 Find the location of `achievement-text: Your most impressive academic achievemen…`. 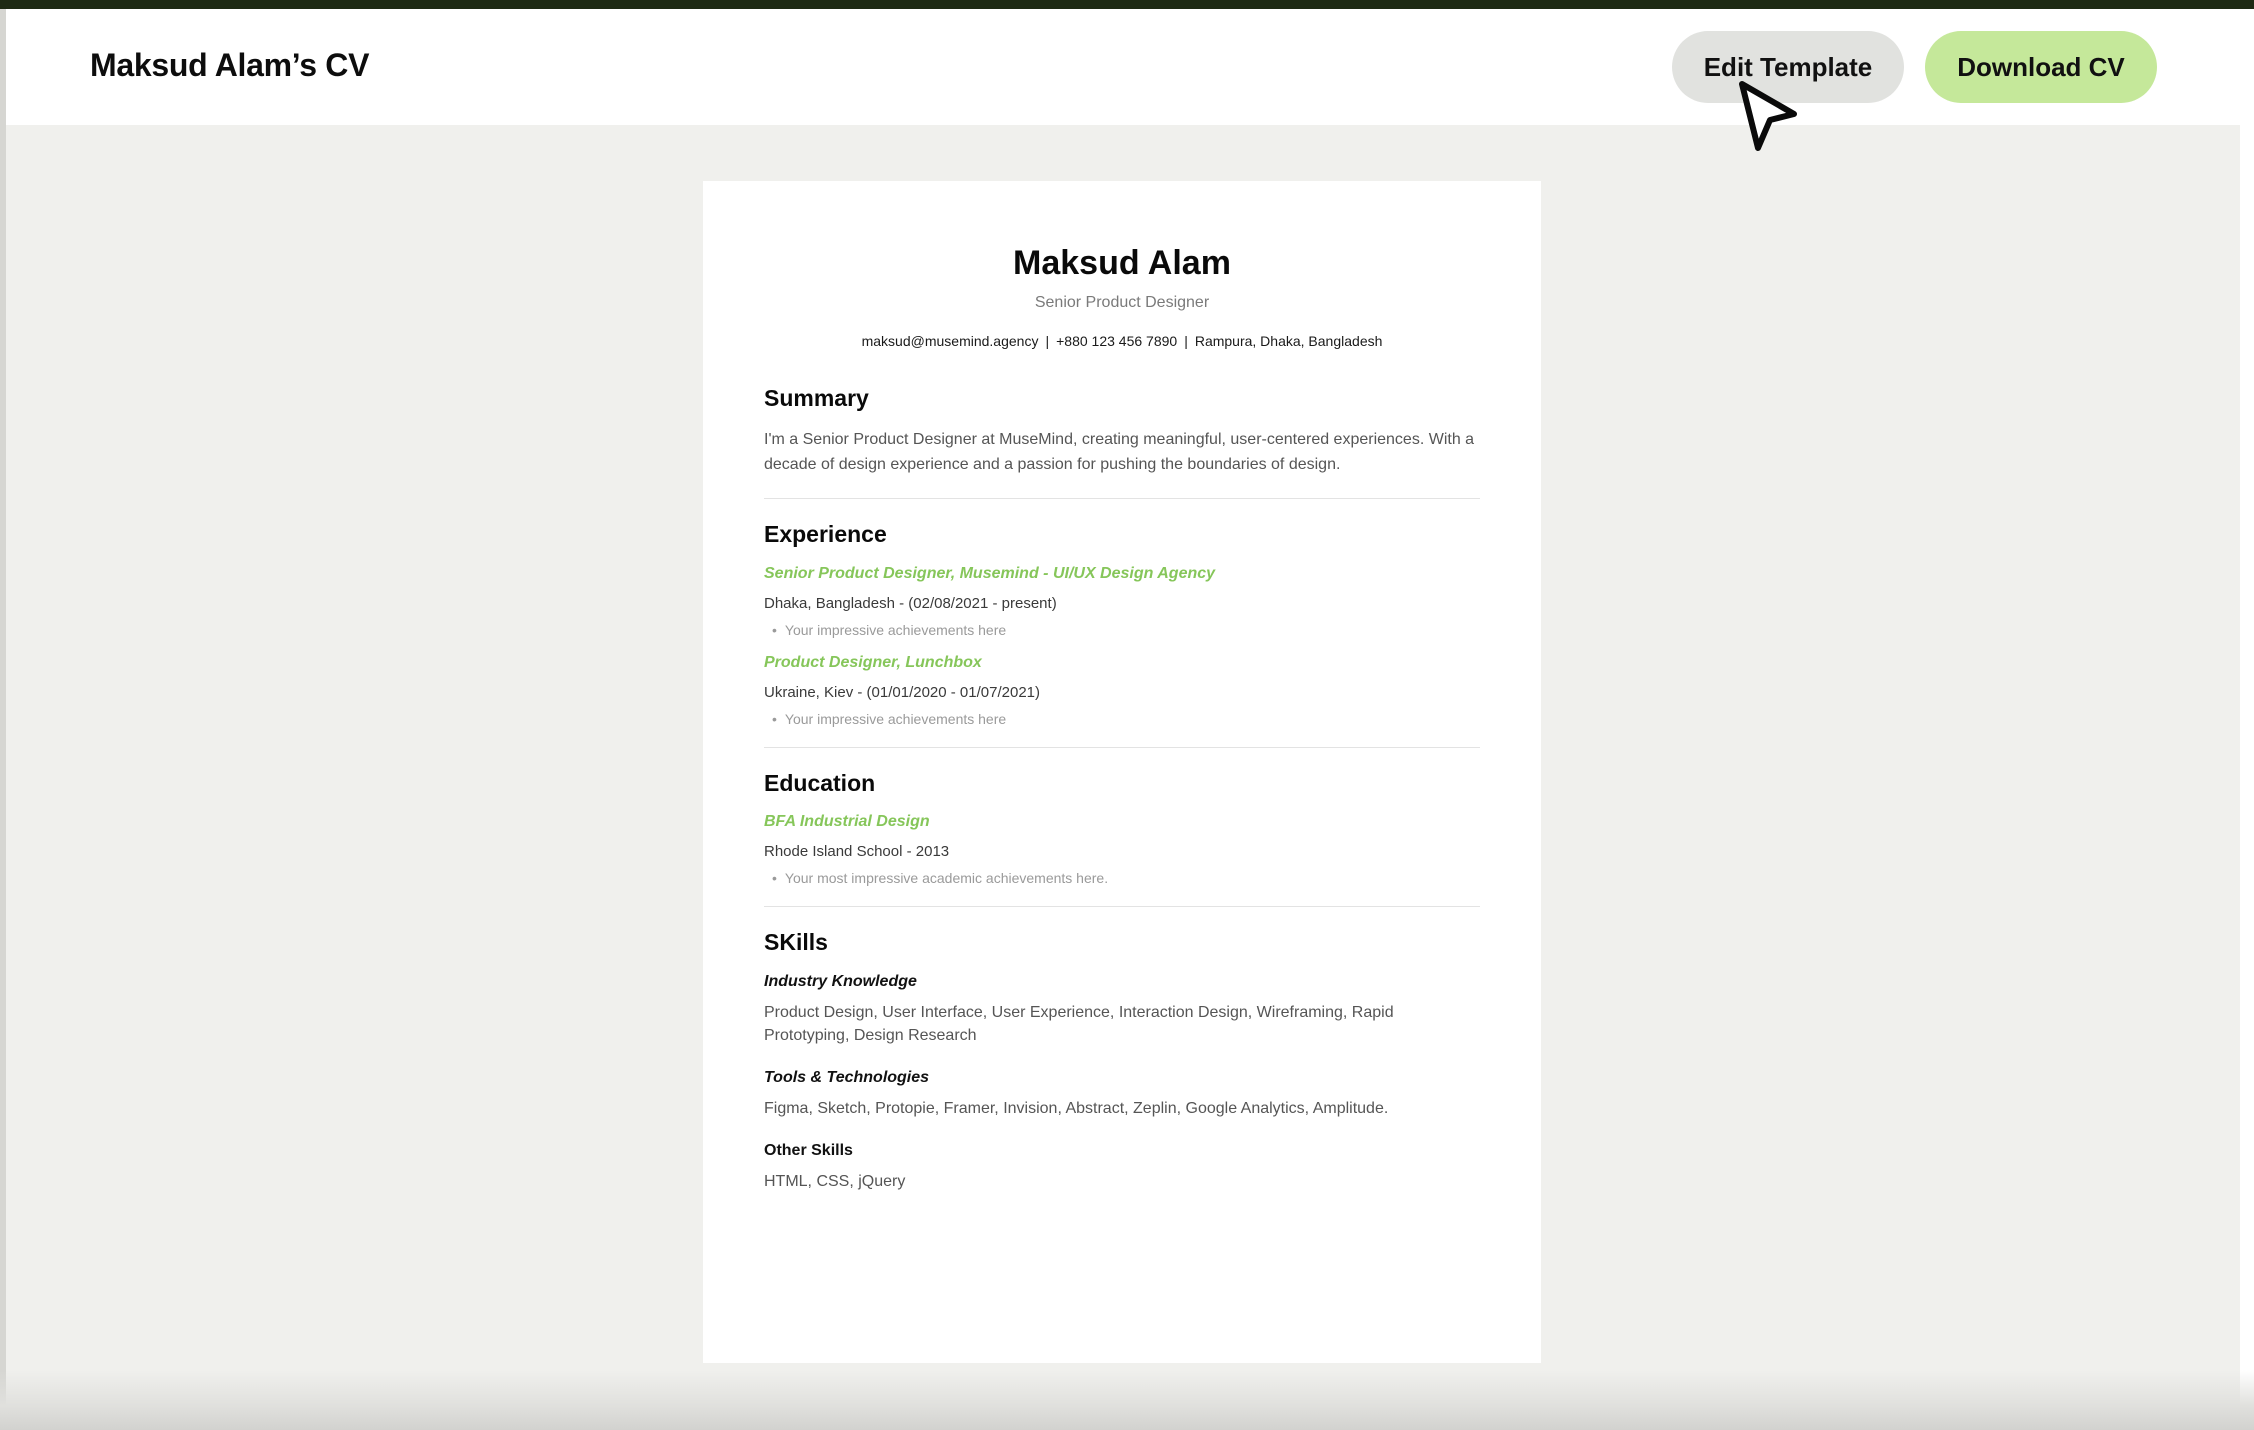

achievement-text: Your most impressive academic achievemen… is located at coordinates (946, 878).